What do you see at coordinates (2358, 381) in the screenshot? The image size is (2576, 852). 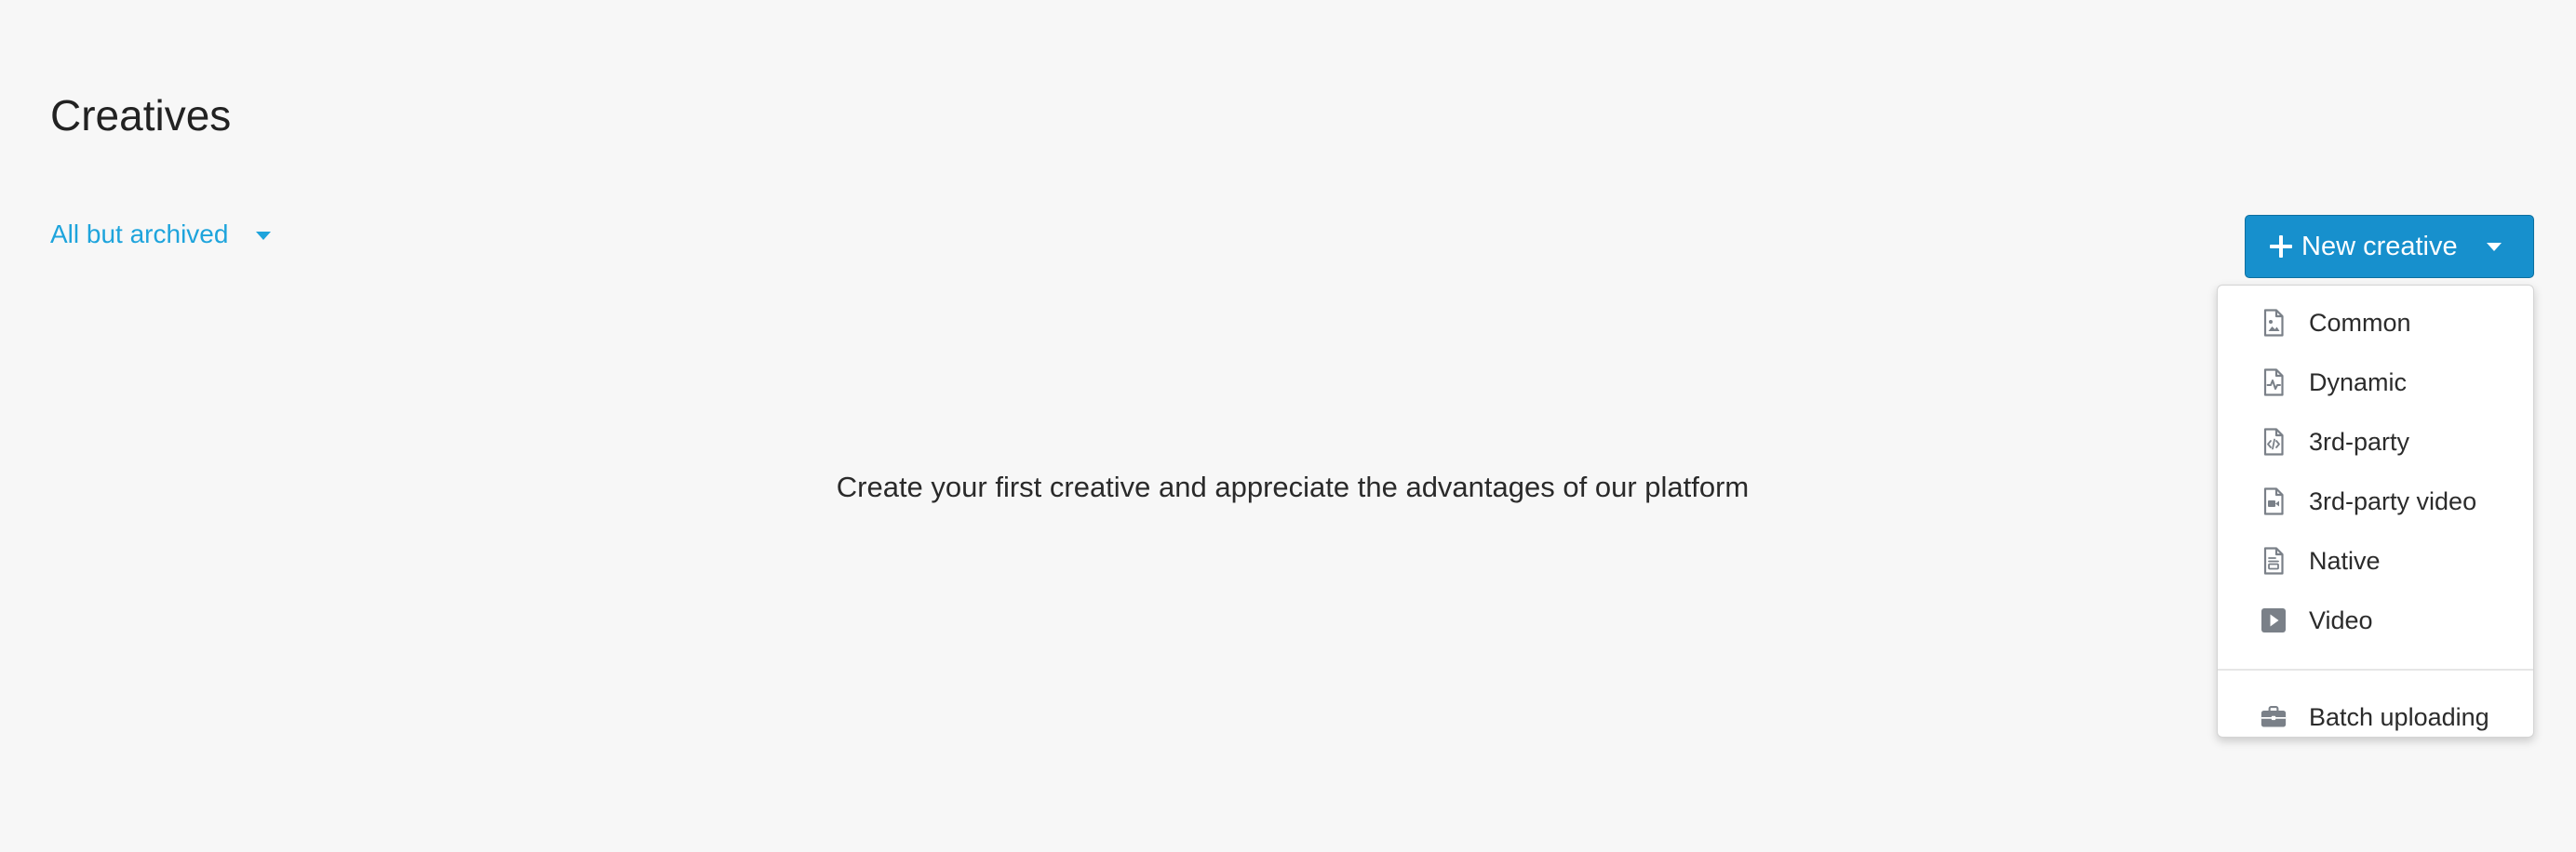 I see `menu-item-label: Dynamic` at bounding box center [2358, 381].